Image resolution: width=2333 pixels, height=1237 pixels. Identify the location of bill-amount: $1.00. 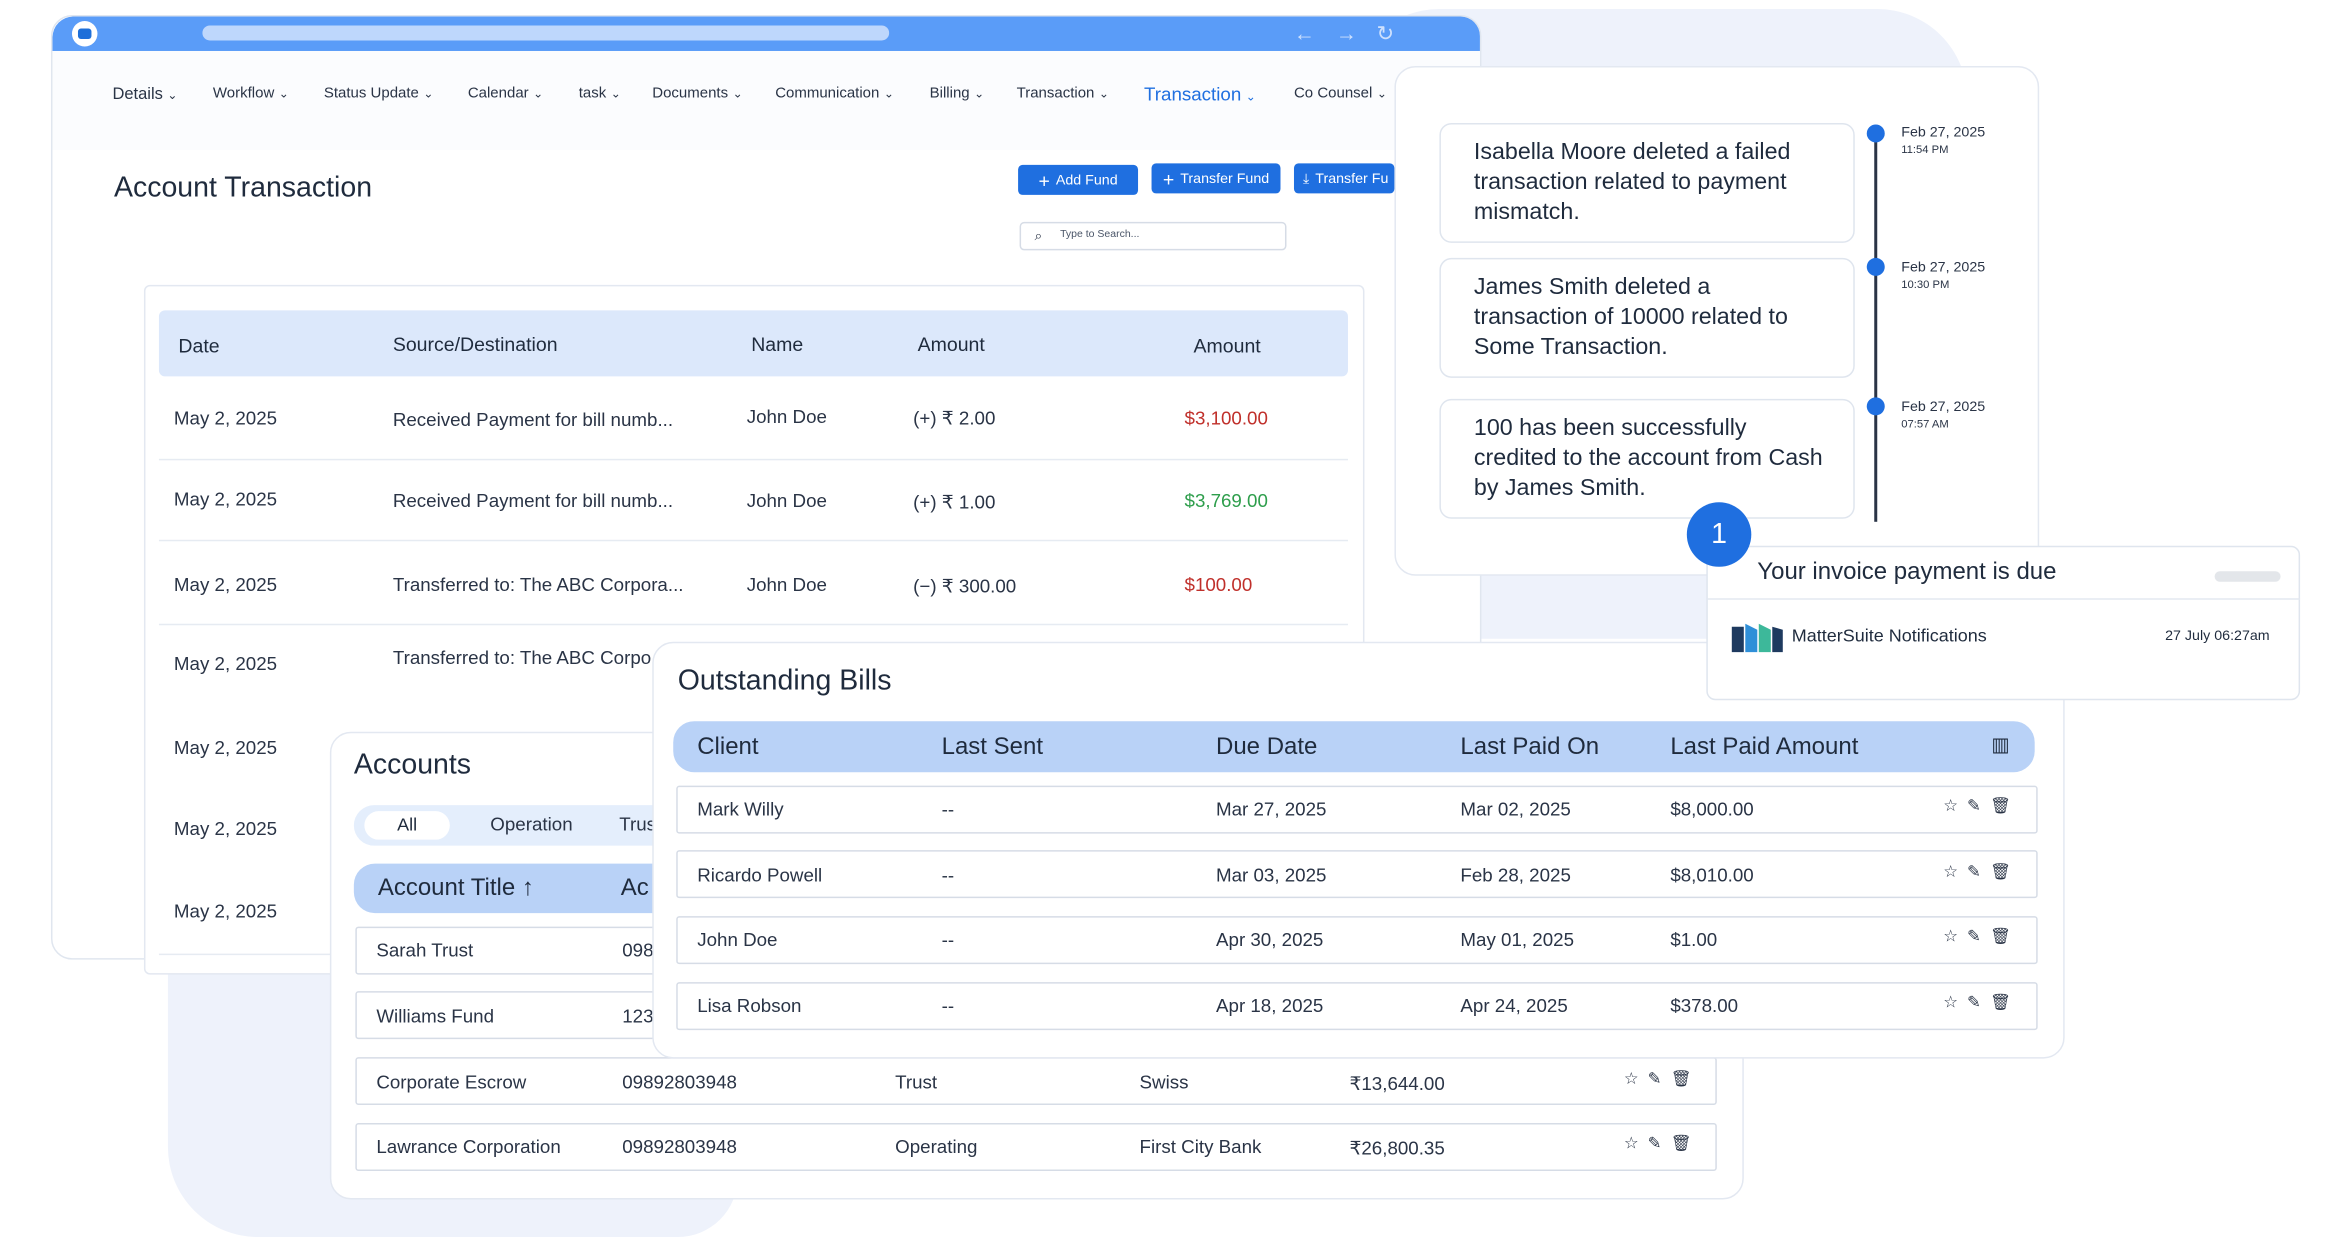
(1694, 940).